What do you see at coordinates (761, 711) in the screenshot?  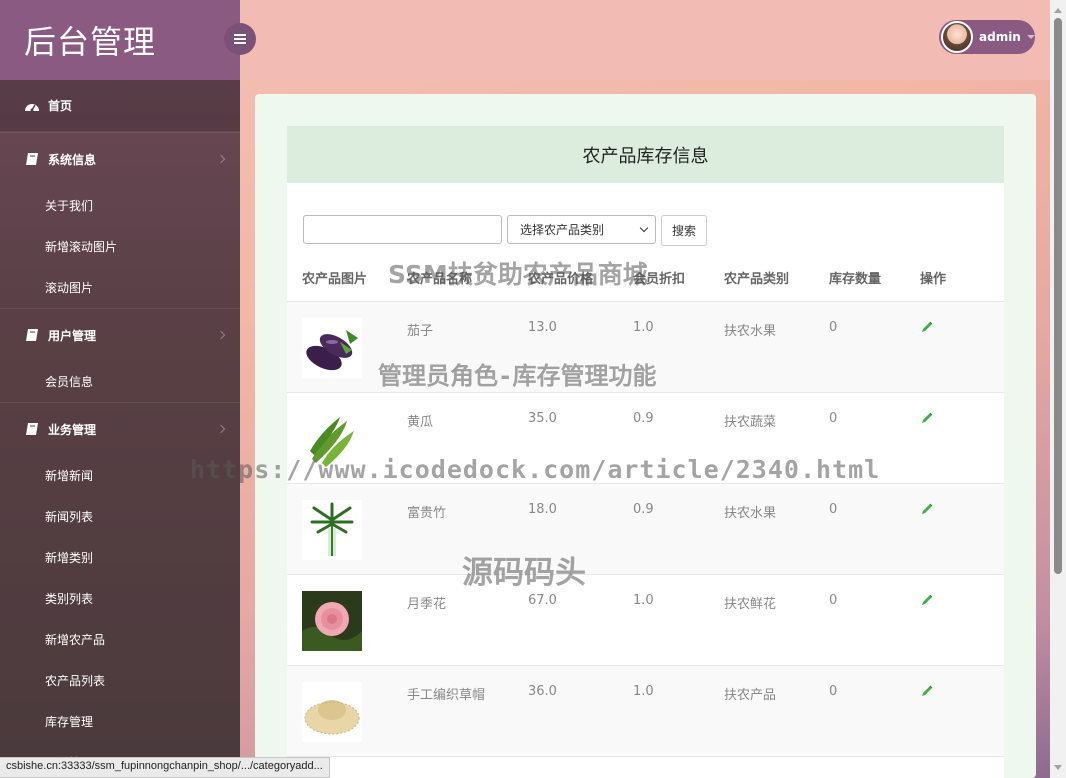 I see `product-category-cell: 扶农产品` at bounding box center [761, 711].